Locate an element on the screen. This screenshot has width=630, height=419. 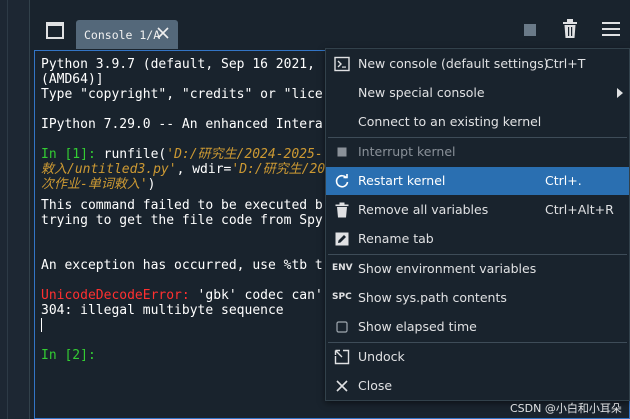
env-icon: ENV is located at coordinates (342, 268).